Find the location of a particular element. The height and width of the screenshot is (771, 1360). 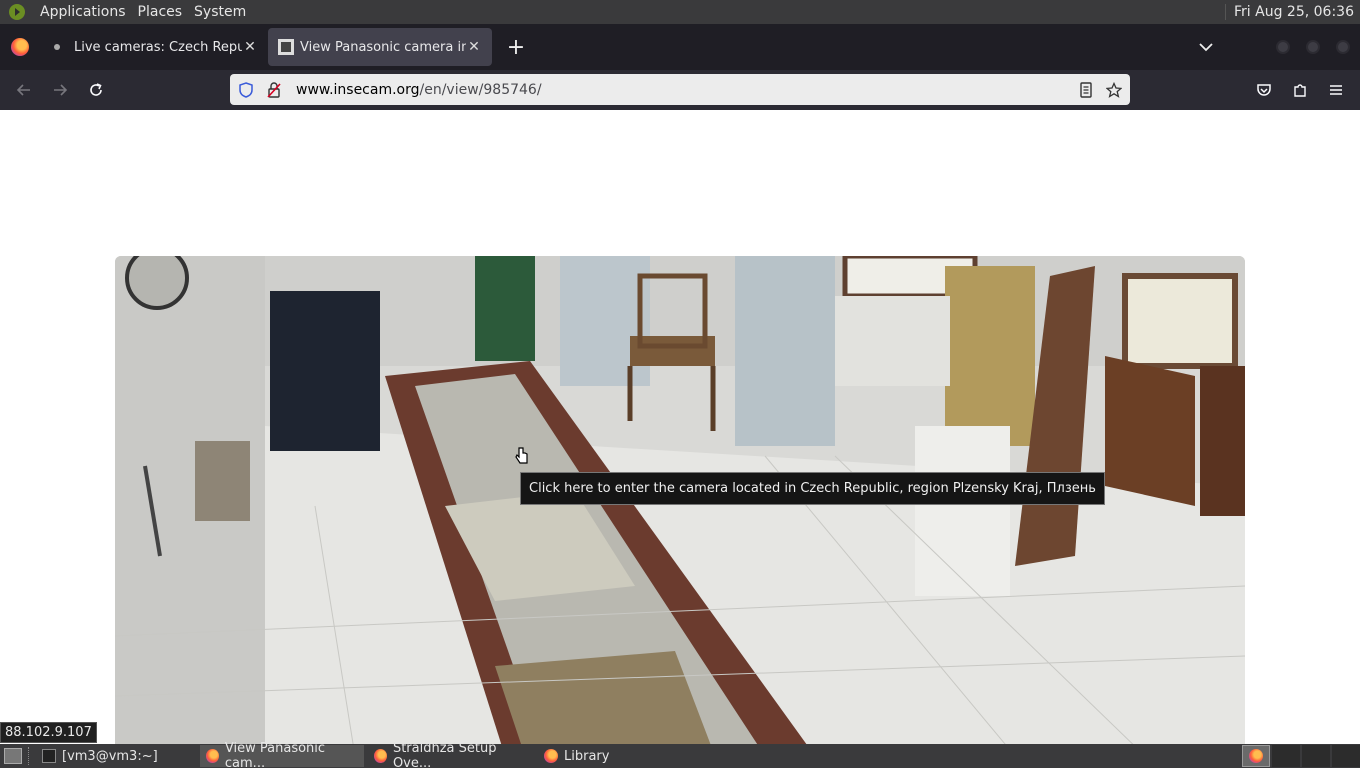

list-all-tabs-button is located at coordinates (1206, 47).